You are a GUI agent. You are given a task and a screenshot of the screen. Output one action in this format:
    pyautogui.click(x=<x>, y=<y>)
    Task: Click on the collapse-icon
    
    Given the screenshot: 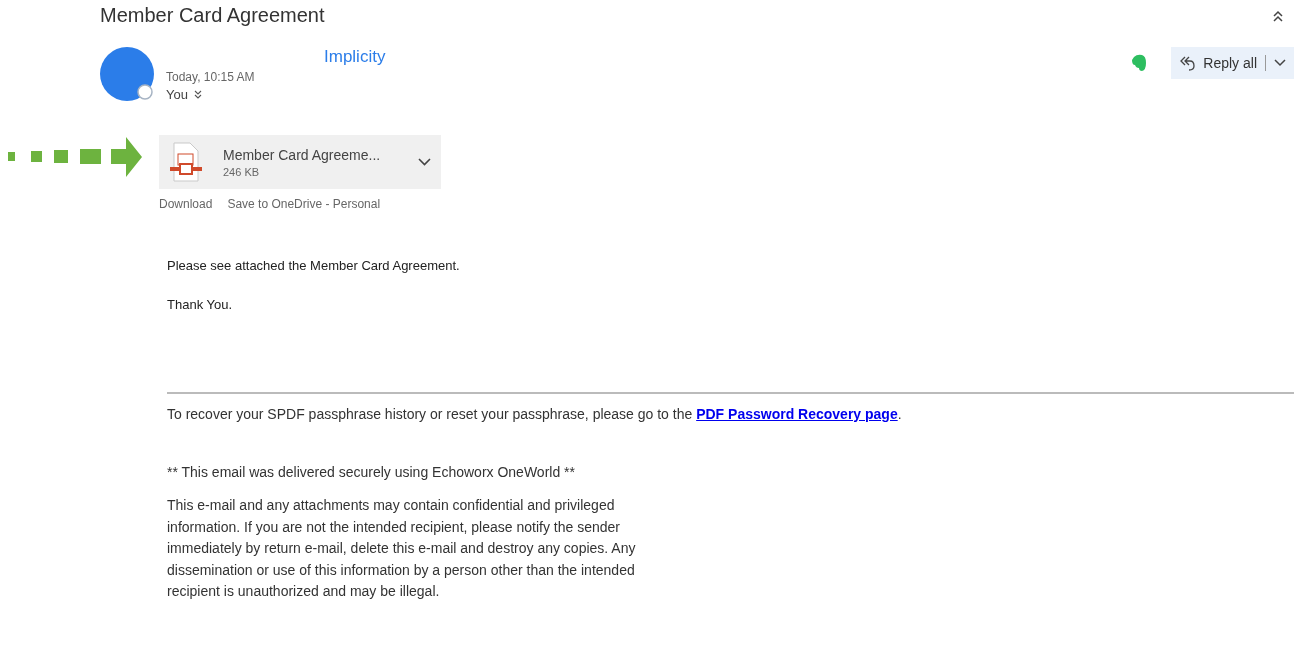 What is the action you would take?
    pyautogui.click(x=1278, y=15)
    